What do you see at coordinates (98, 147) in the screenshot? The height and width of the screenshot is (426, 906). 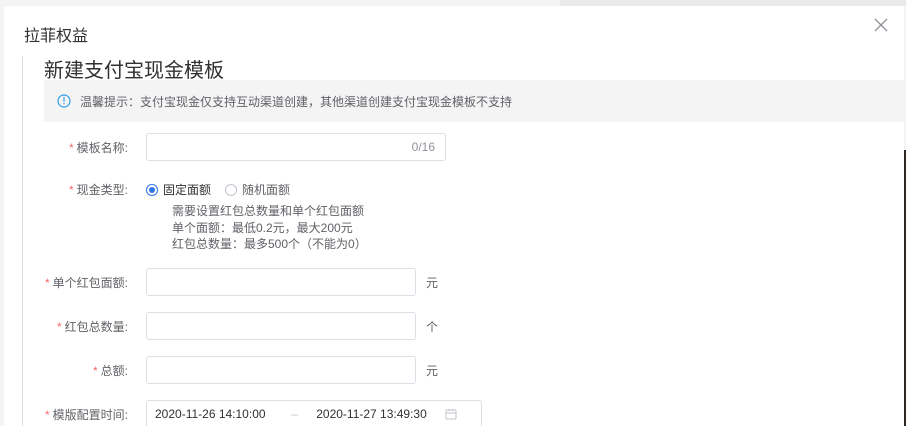 I see `template-name-label: * 模板名称:` at bounding box center [98, 147].